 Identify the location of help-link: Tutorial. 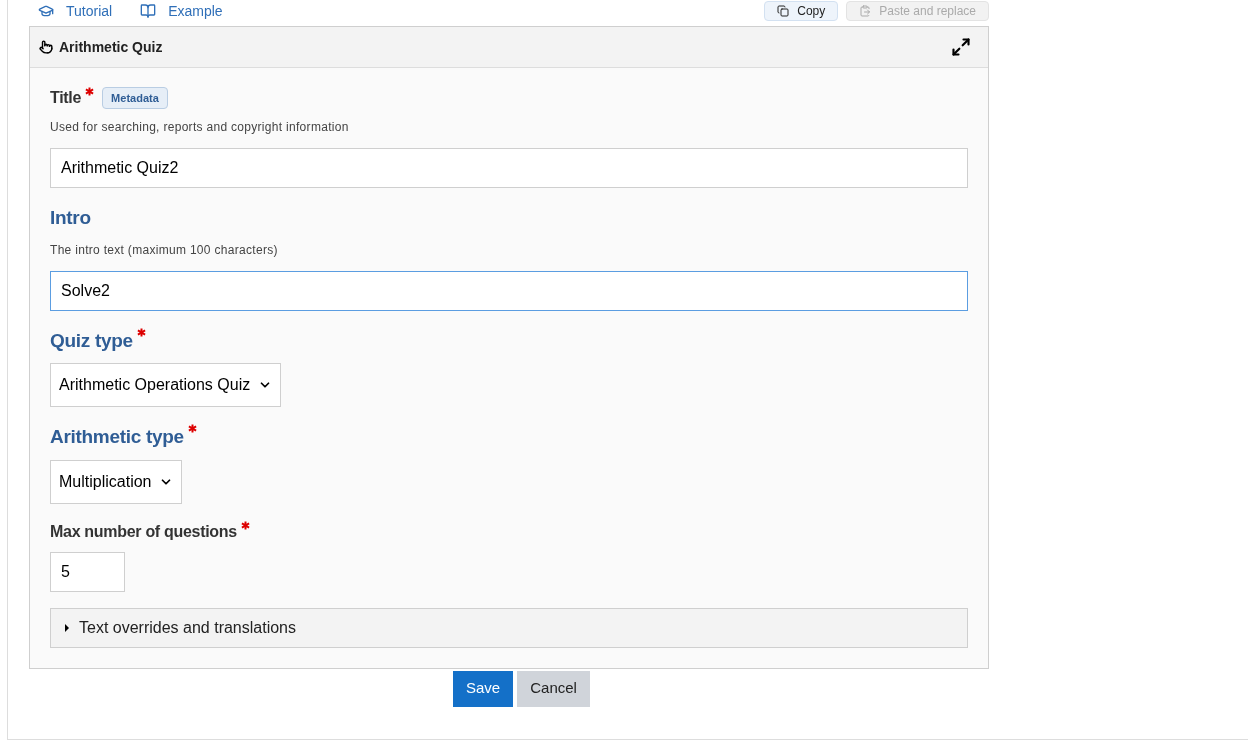
(75, 11).